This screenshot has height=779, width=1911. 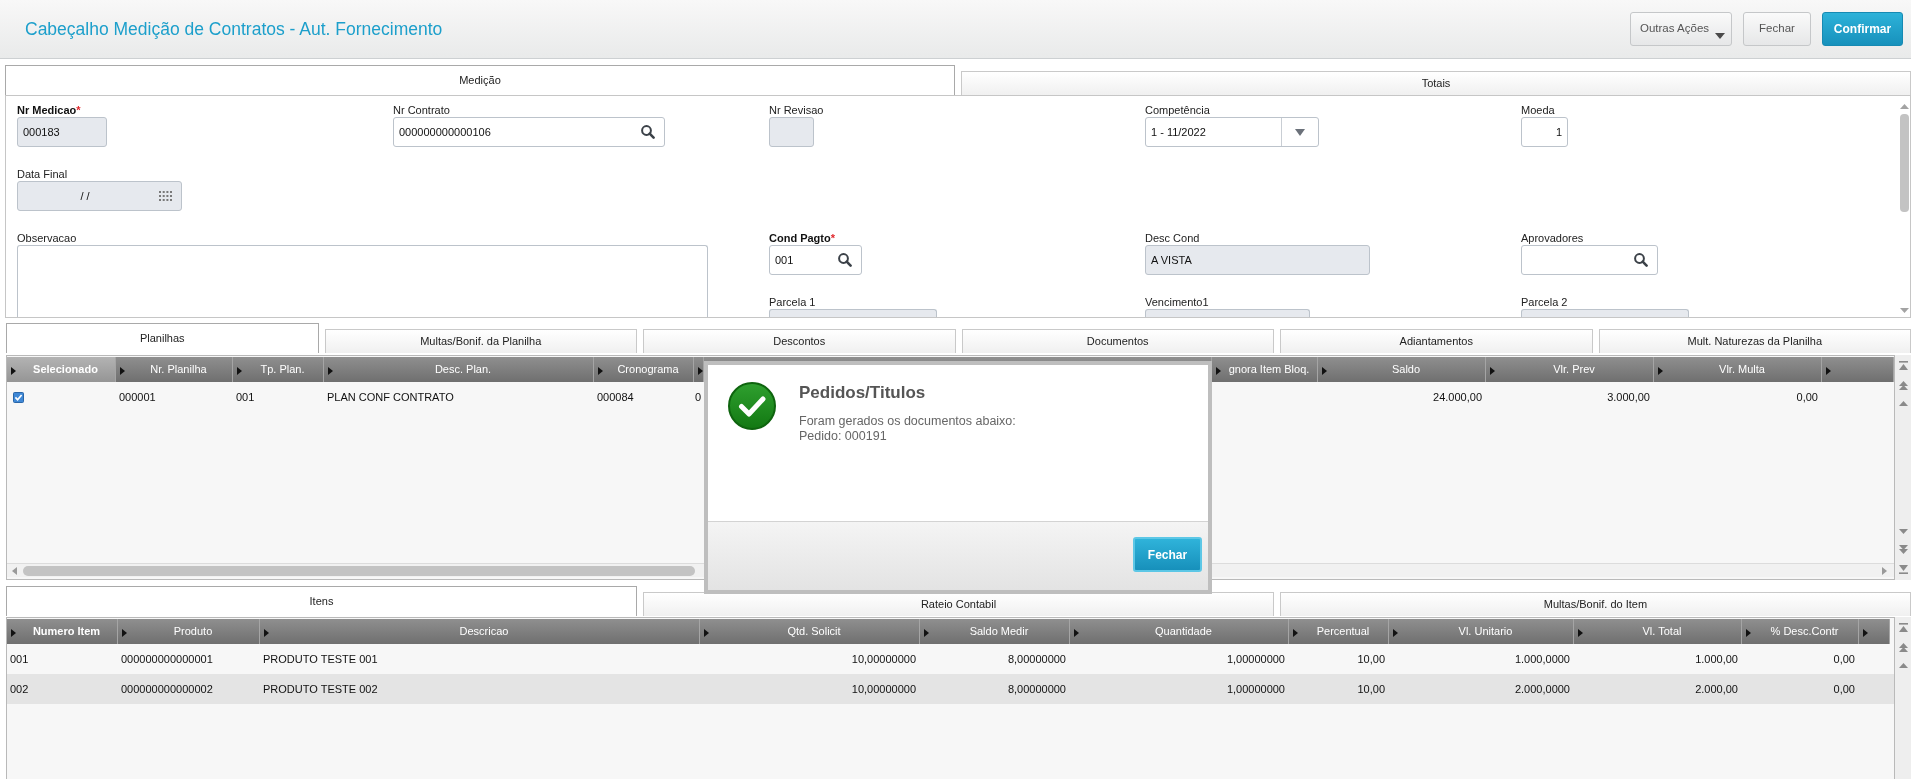 I want to click on table-cell-text: 2.000,00, so click(x=1716, y=689).